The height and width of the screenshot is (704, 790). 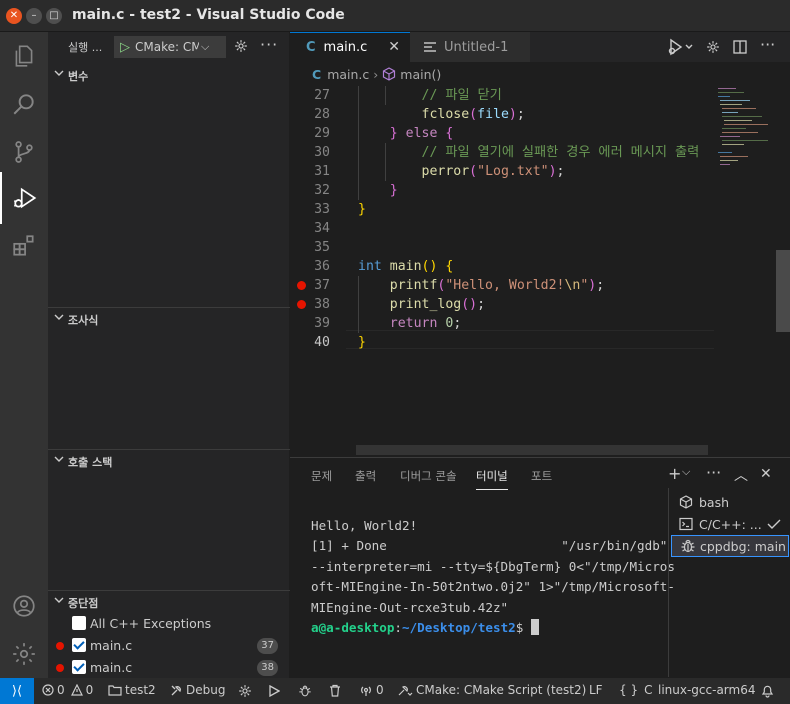 What do you see at coordinates (730, 546) in the screenshot?
I see `terminal-item-cppdbg: cppdbg: main` at bounding box center [730, 546].